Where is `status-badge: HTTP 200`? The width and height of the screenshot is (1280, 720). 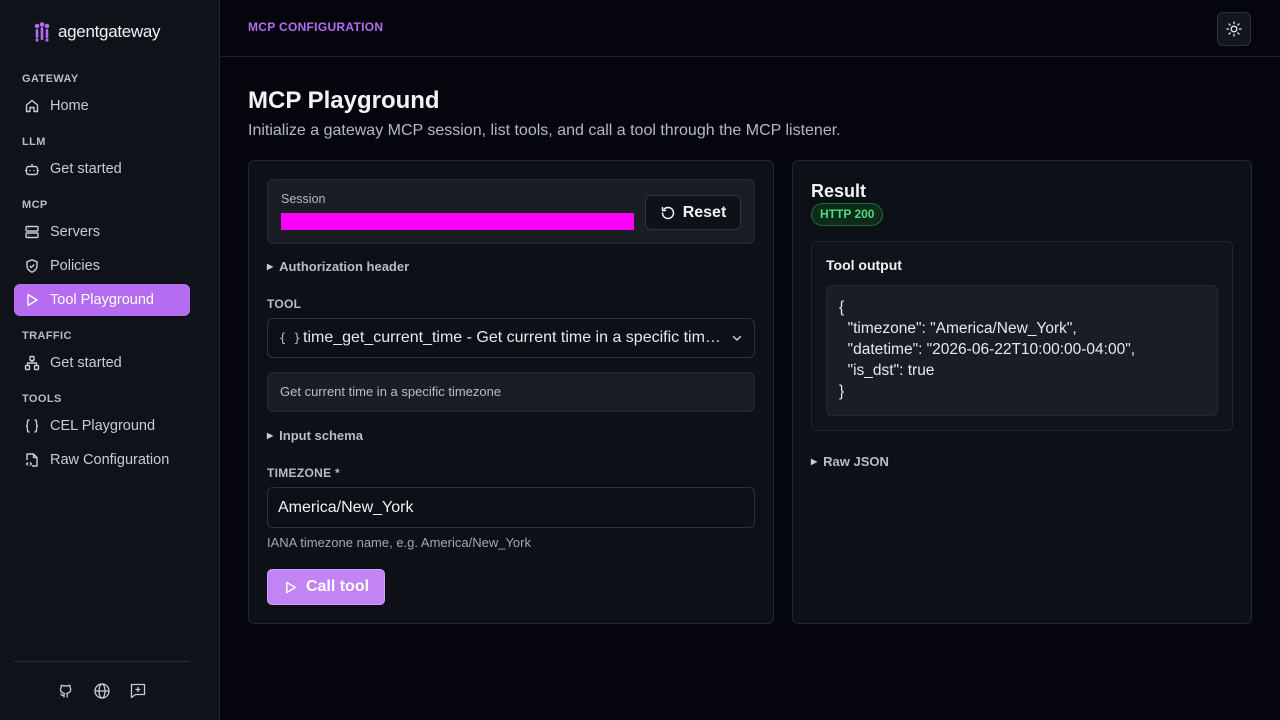 status-badge: HTTP 200 is located at coordinates (847, 214).